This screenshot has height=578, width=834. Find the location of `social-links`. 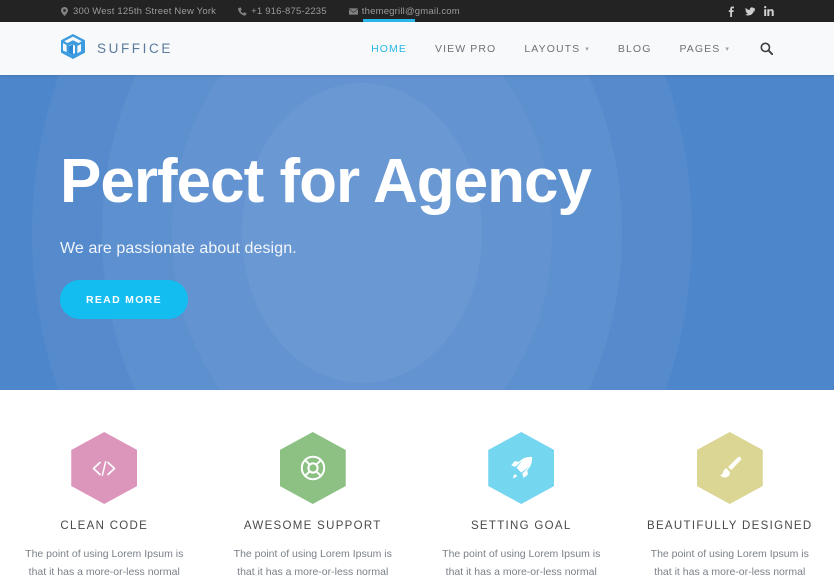

social-links is located at coordinates (750, 11).